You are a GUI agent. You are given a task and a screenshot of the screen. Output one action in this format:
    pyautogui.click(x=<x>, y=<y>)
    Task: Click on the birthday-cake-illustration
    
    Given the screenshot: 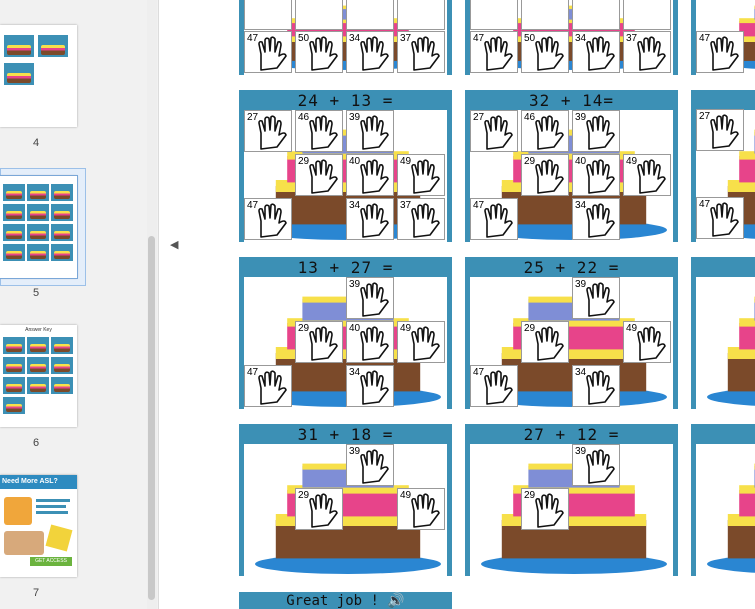 What is the action you would take?
    pyautogui.click(x=731, y=518)
    